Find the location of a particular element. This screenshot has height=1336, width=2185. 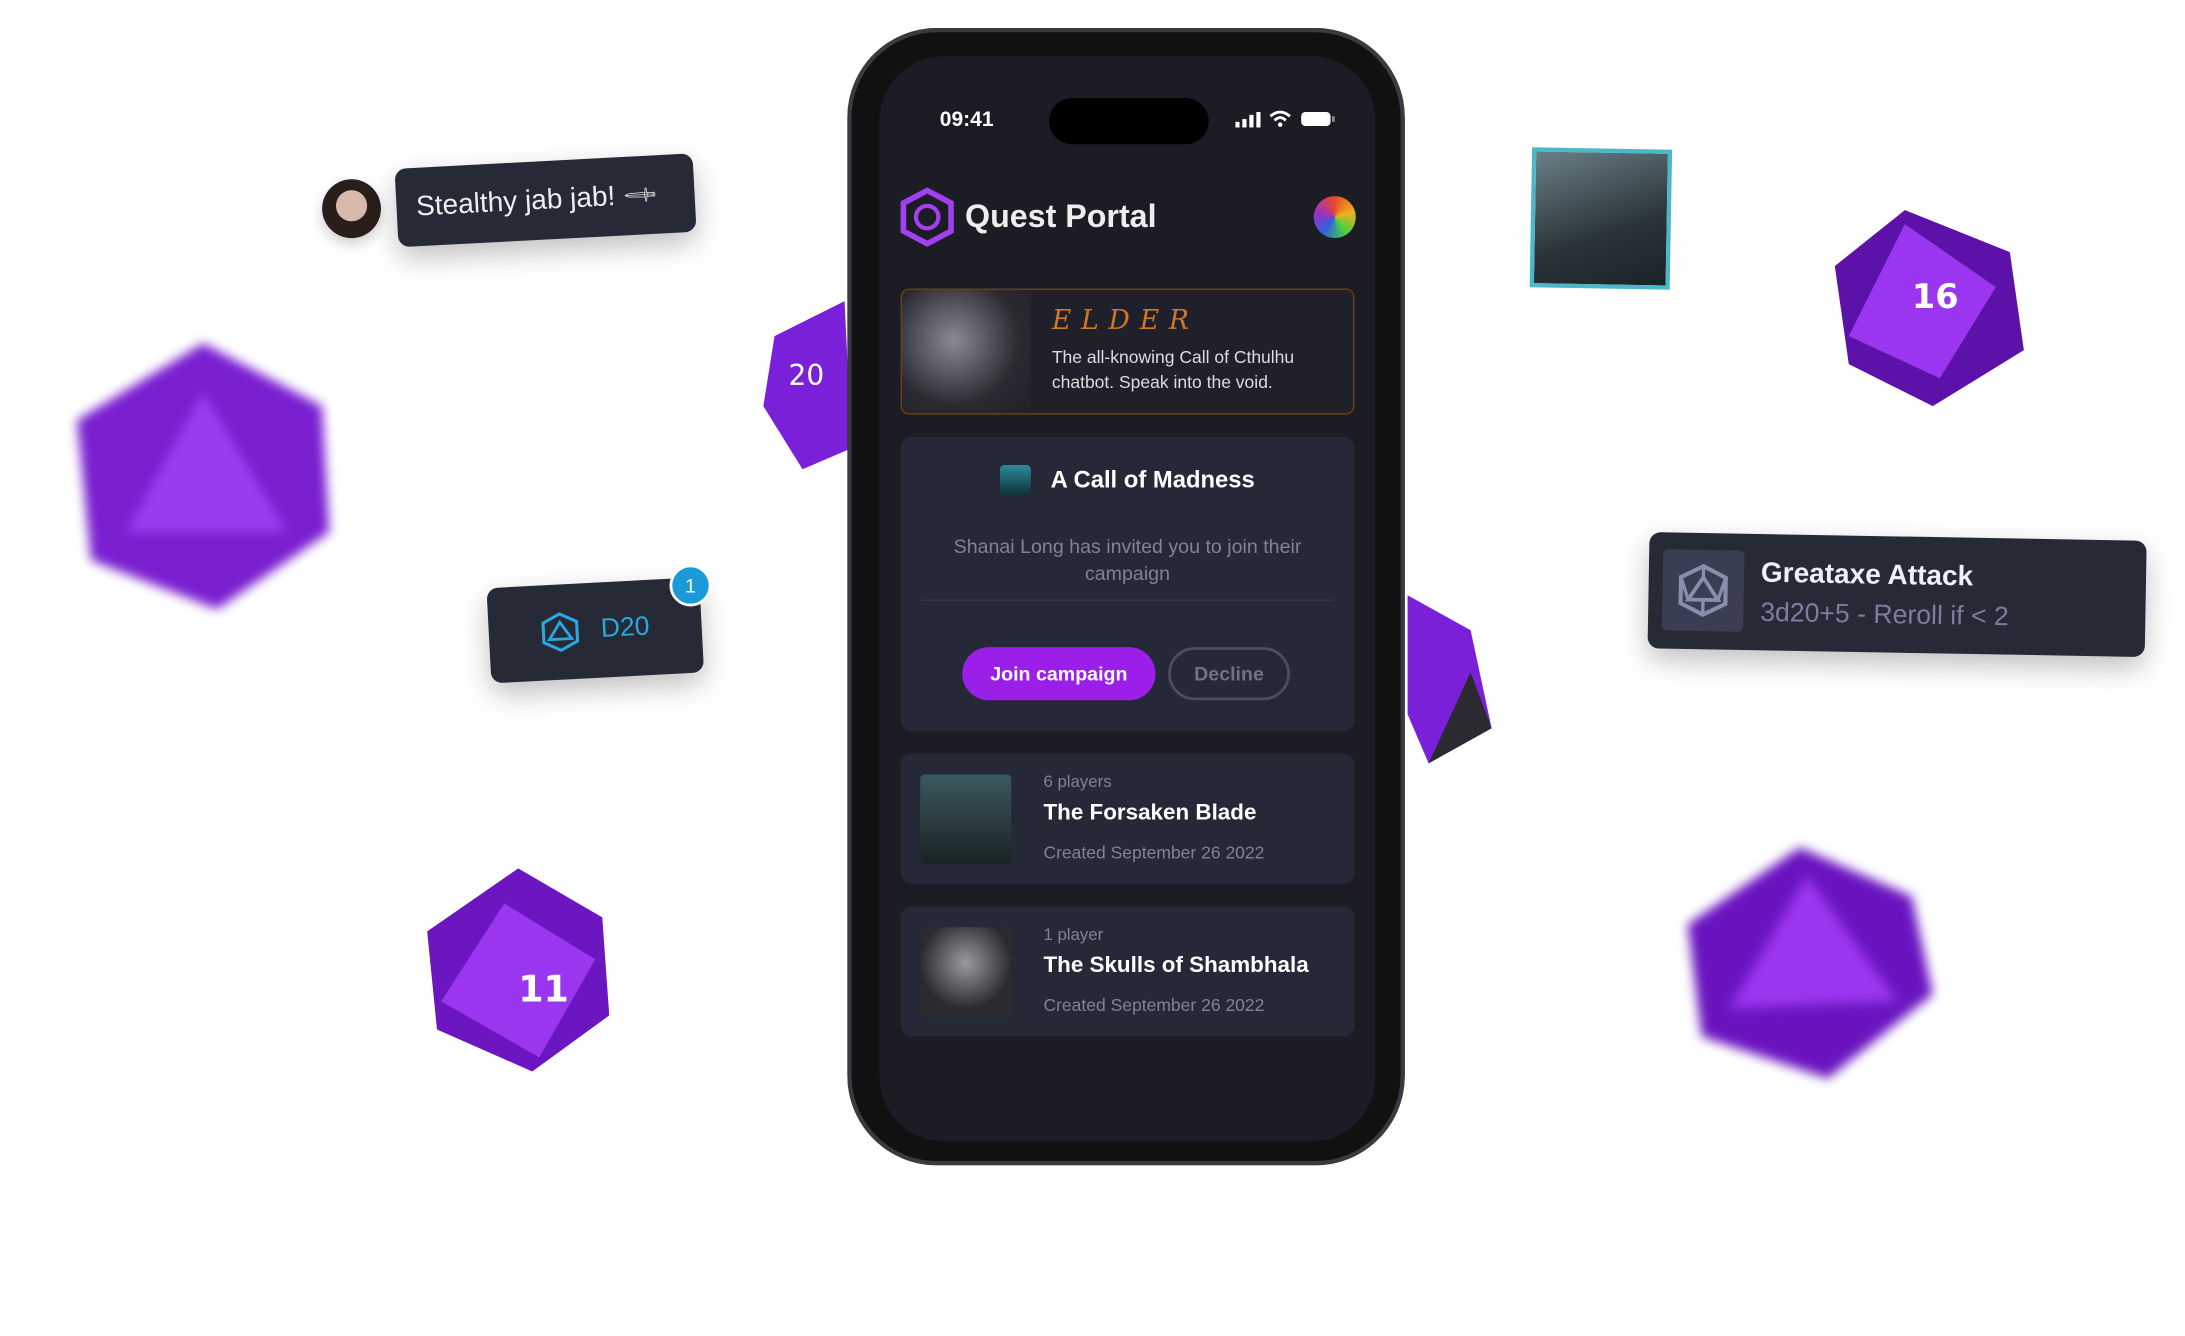

elder-image is located at coordinates (966, 351).